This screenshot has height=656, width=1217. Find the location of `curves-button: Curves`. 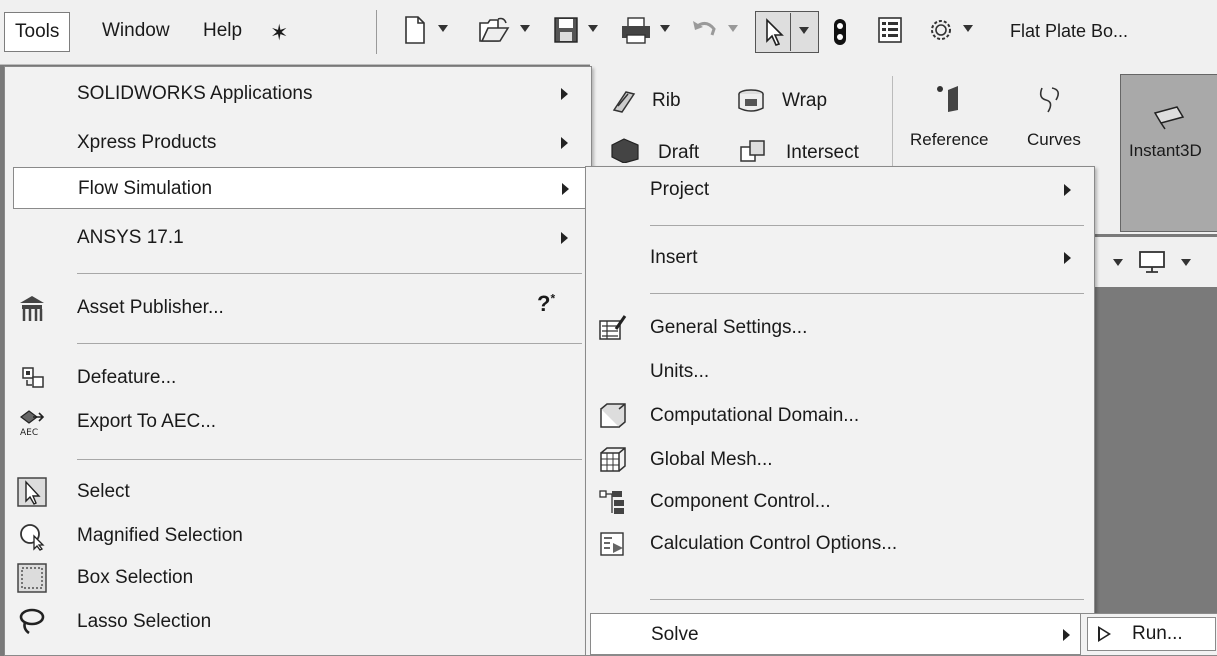

curves-button: Curves is located at coordinates (1054, 140).